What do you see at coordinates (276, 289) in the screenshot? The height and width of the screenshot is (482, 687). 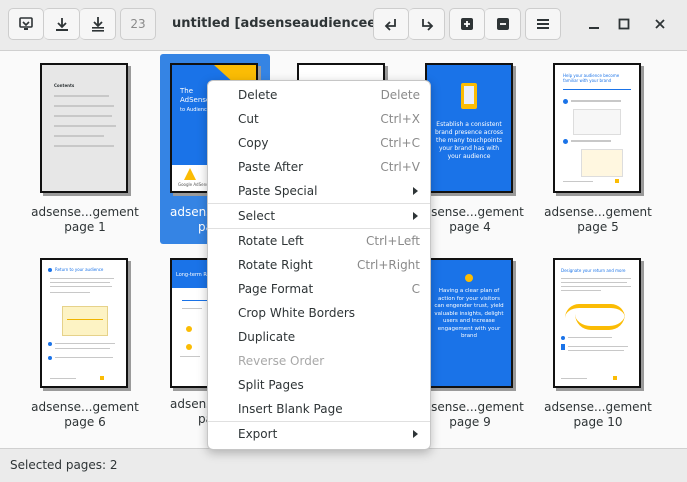 I see `menu-item-label: Page Format` at bounding box center [276, 289].